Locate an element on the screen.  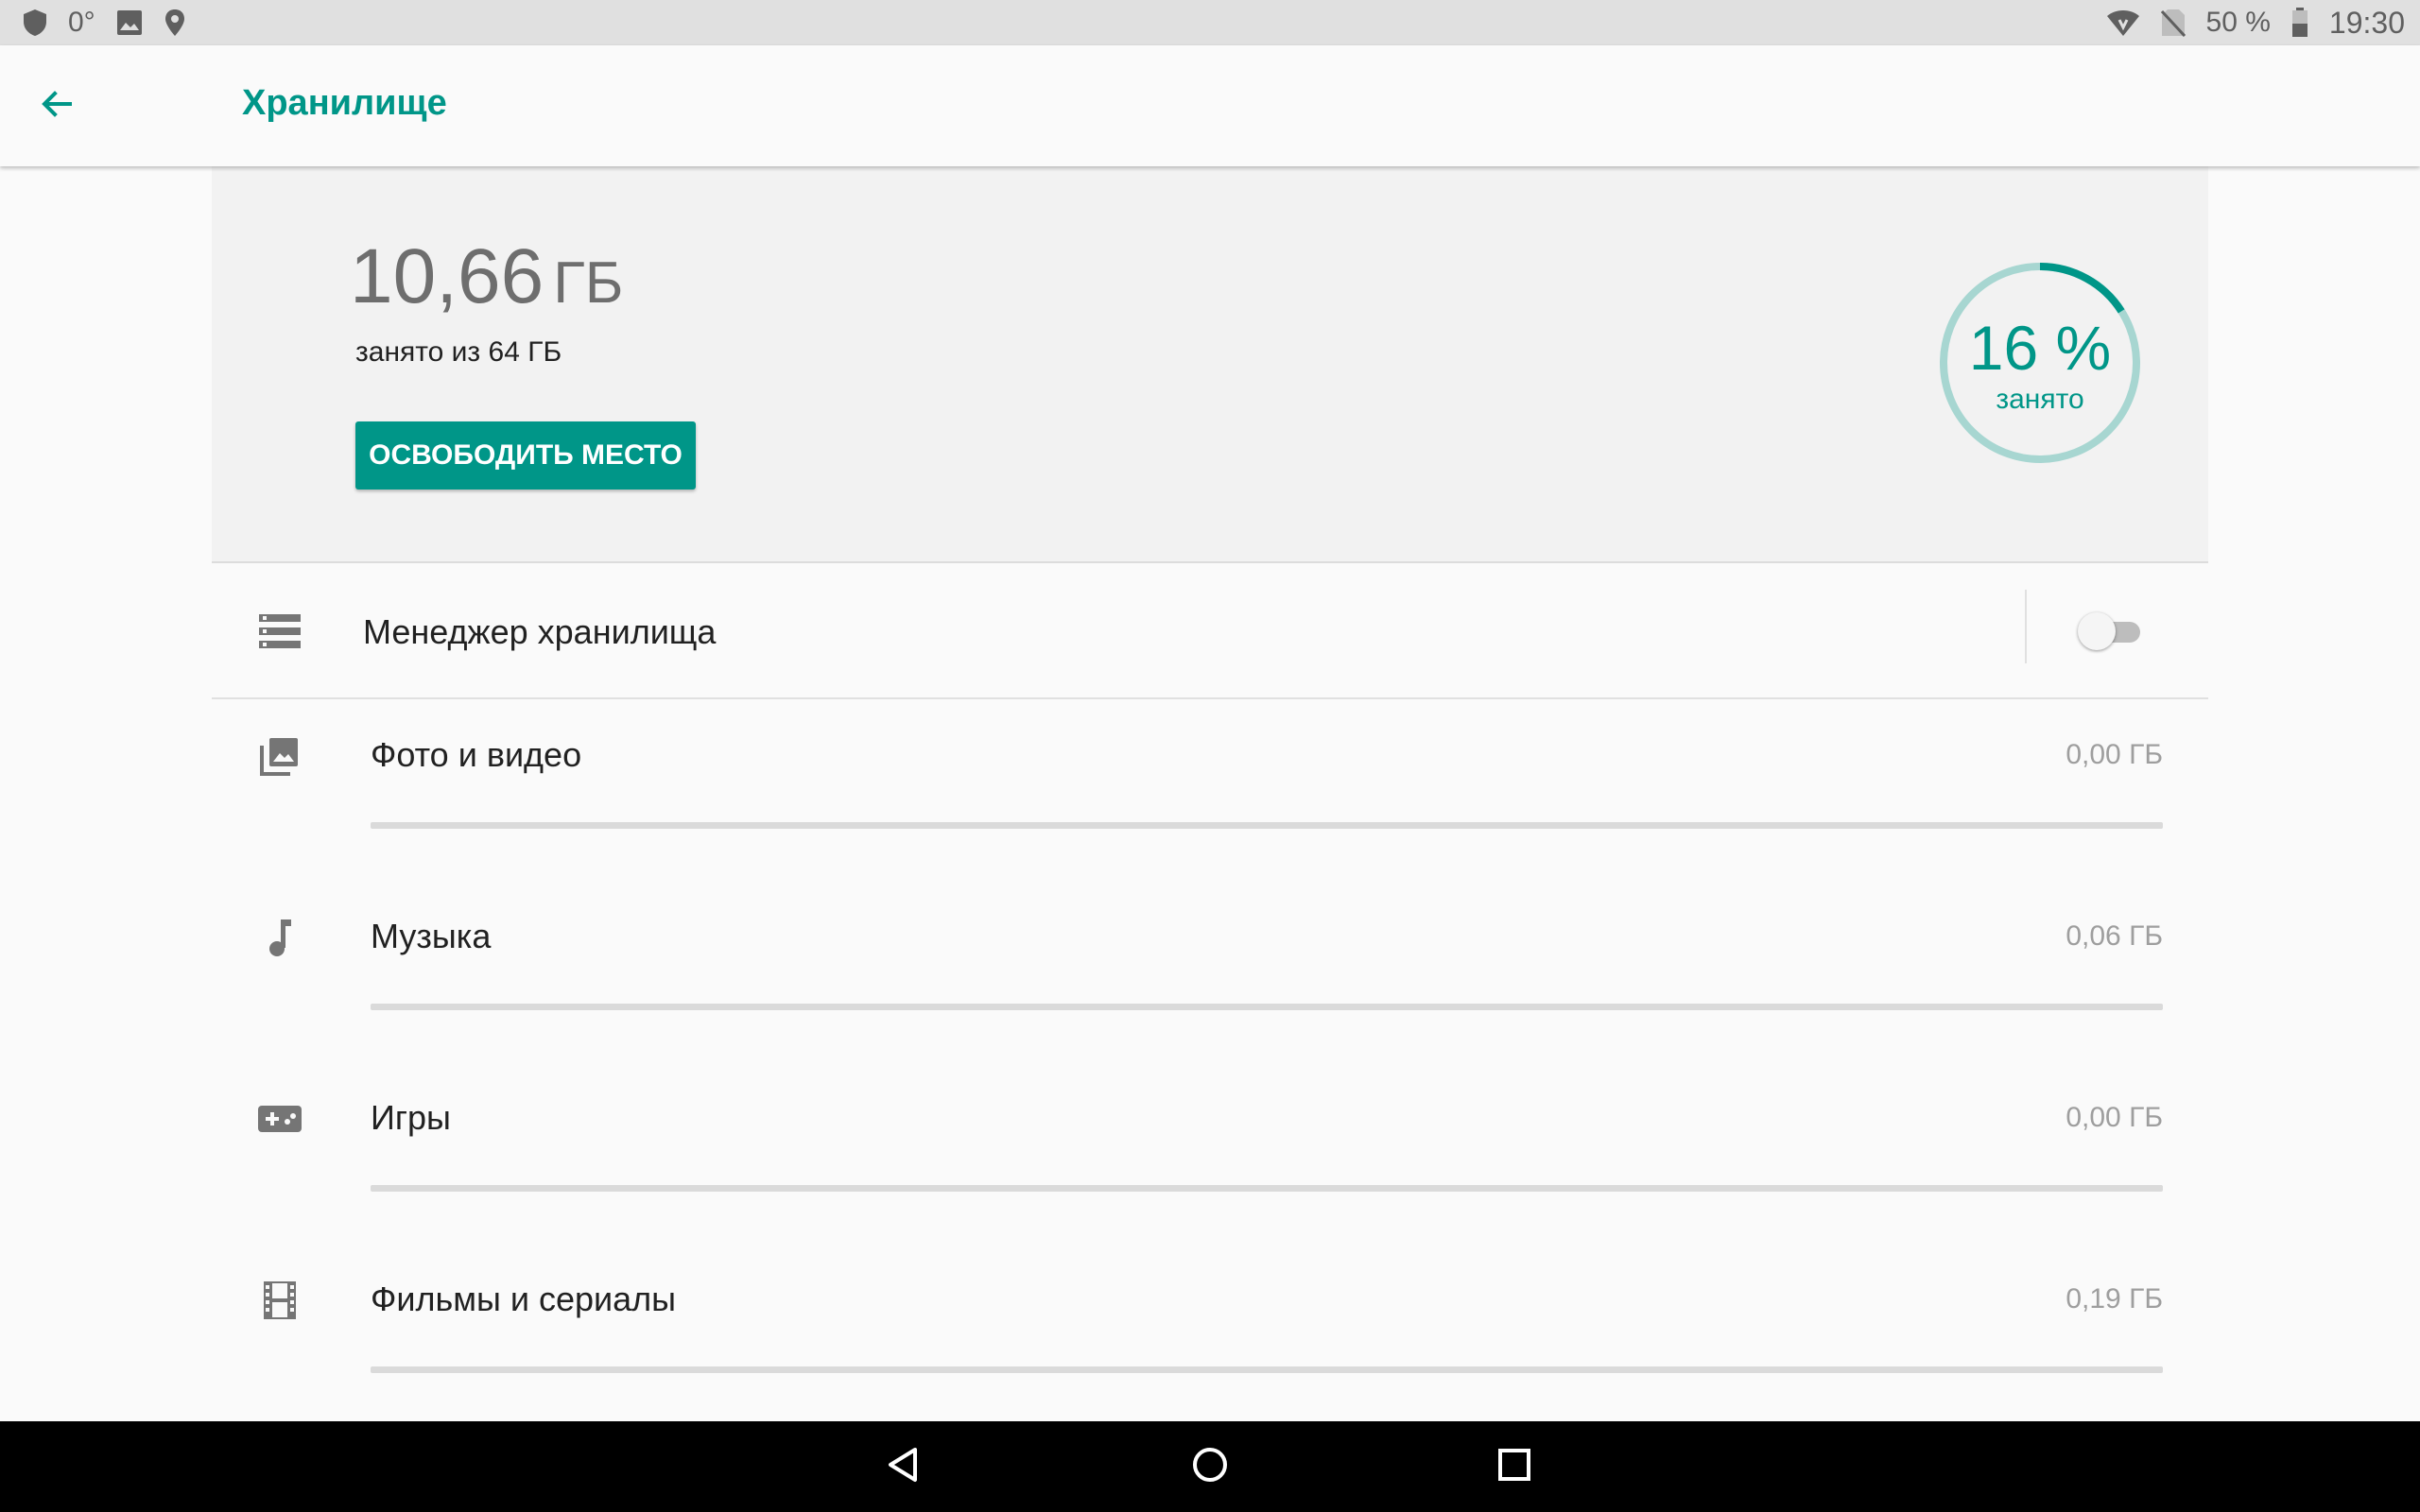
location-icon is located at coordinates (175, 23).